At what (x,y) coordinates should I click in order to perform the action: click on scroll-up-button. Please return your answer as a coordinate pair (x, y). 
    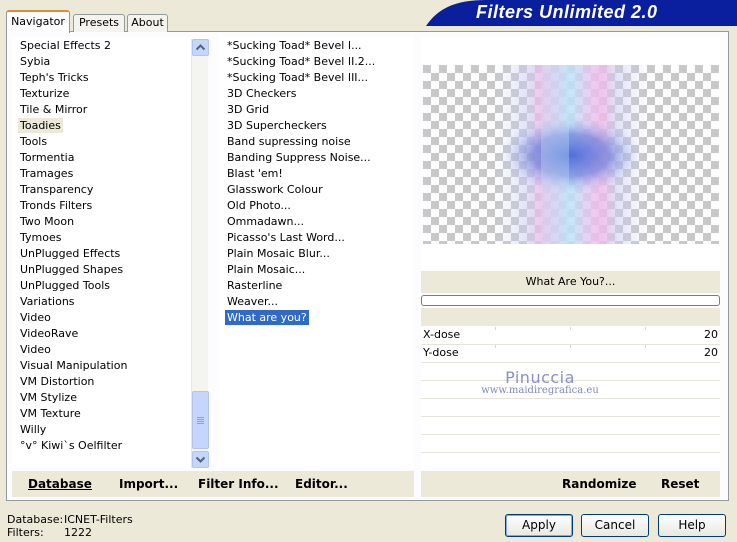
    Looking at the image, I should click on (200, 47).